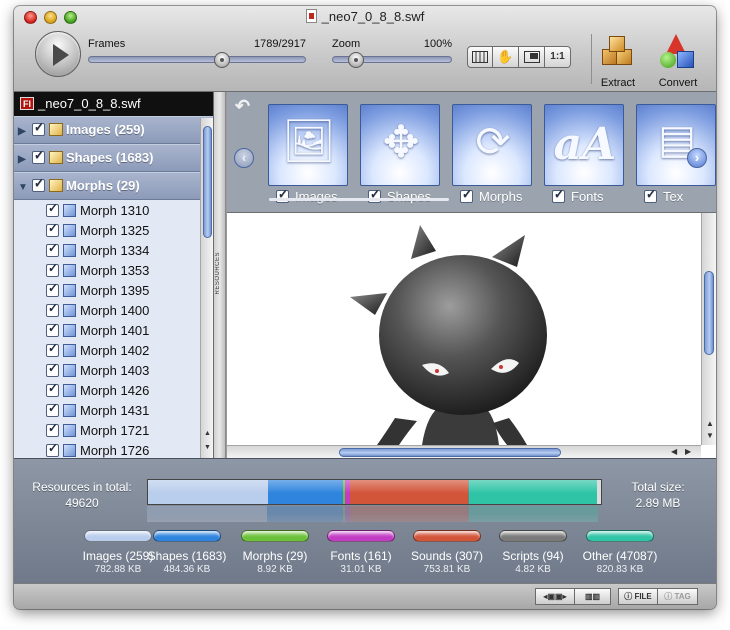  I want to click on extract-button: Extract, so click(618, 61).